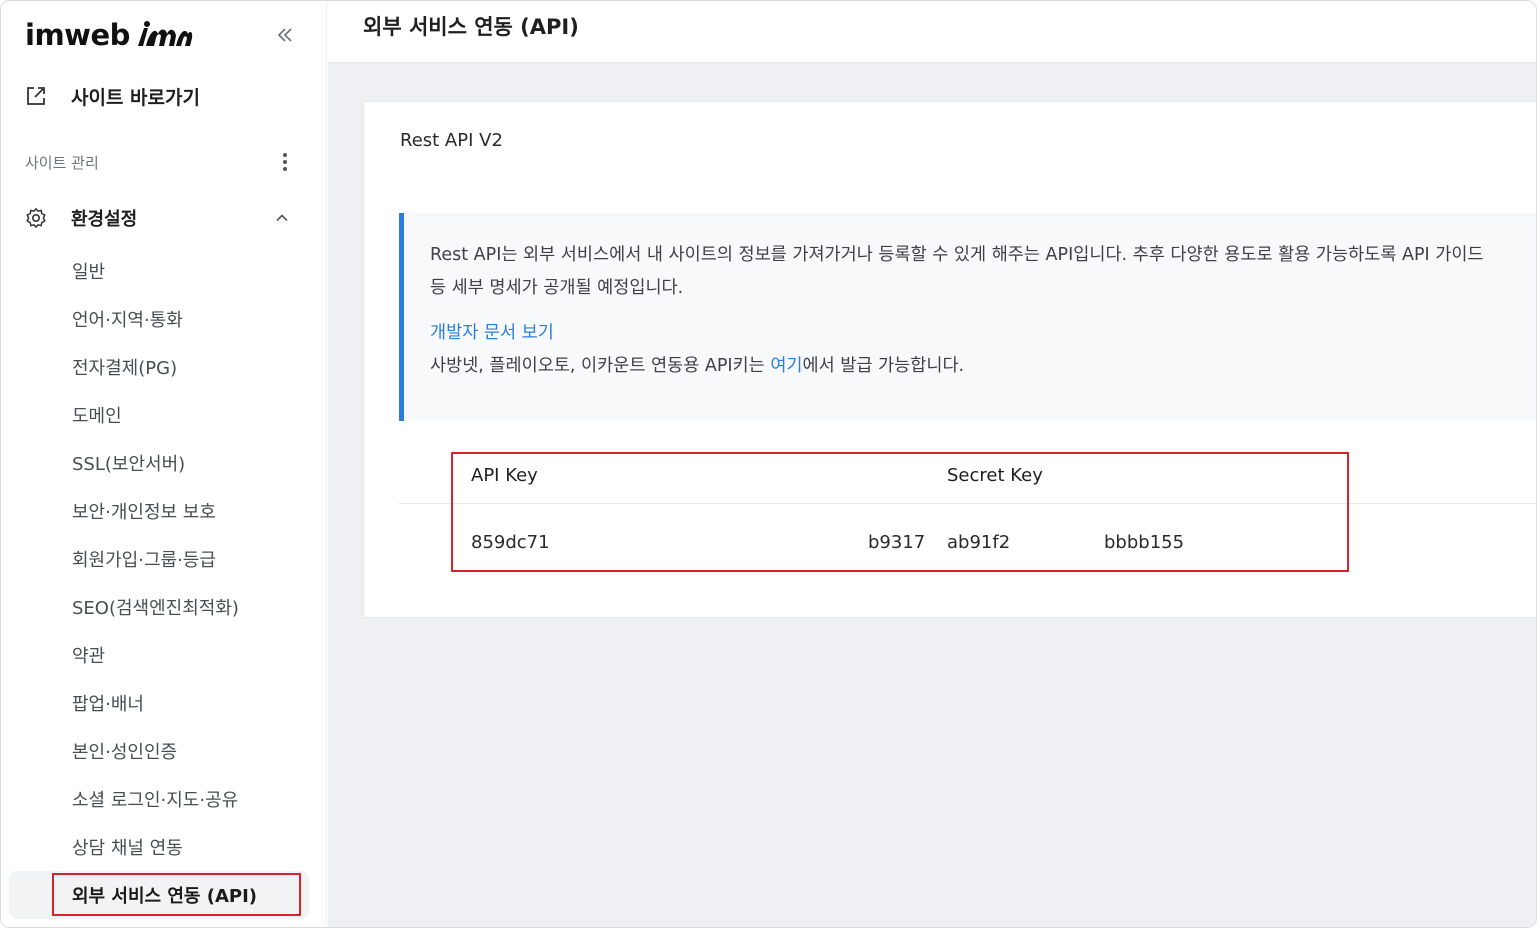  What do you see at coordinates (36, 96) in the screenshot?
I see `external-link-icon` at bounding box center [36, 96].